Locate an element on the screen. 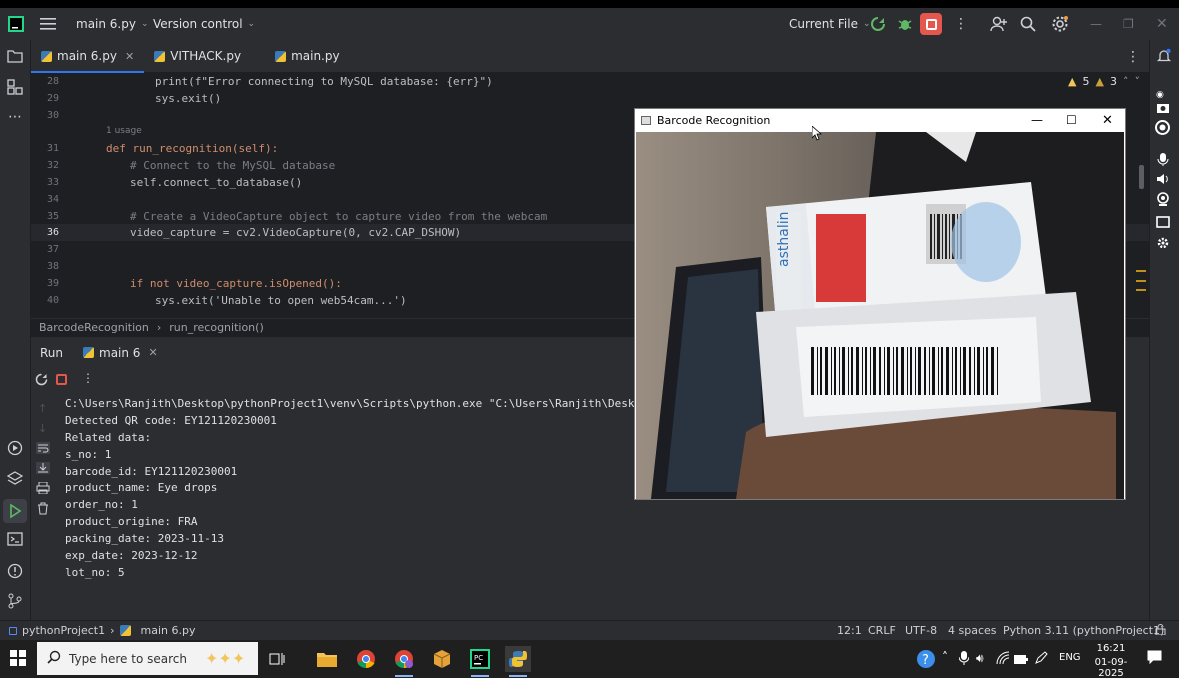 This screenshot has height=678, width=1179. notifications-bell-icon is located at coordinates (1164, 57).